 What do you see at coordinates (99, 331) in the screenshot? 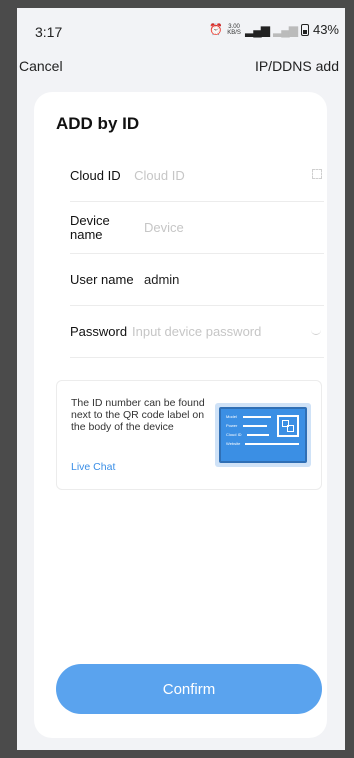
I see `password-label: Password` at bounding box center [99, 331].